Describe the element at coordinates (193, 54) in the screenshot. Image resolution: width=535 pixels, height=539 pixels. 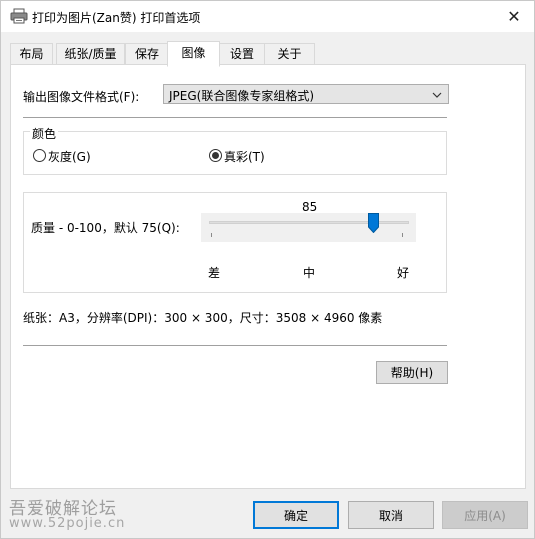
I see `tab-image: 图像` at that location.